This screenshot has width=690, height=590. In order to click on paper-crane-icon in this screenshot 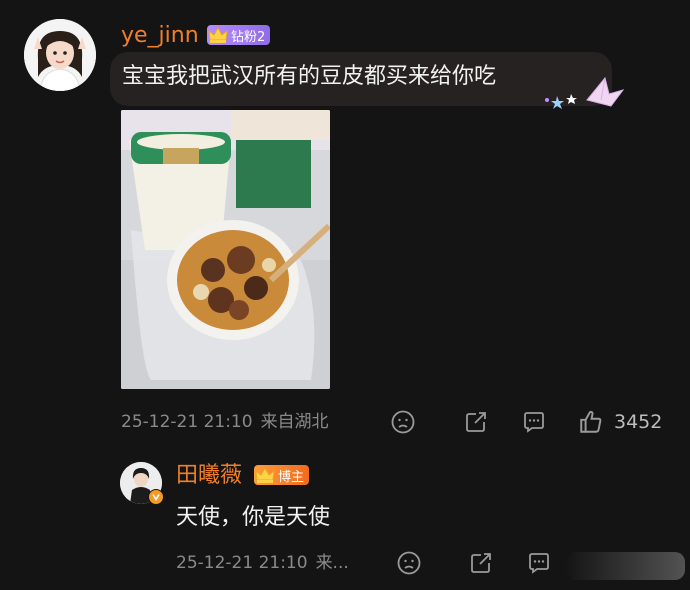, I will do `click(584, 91)`.